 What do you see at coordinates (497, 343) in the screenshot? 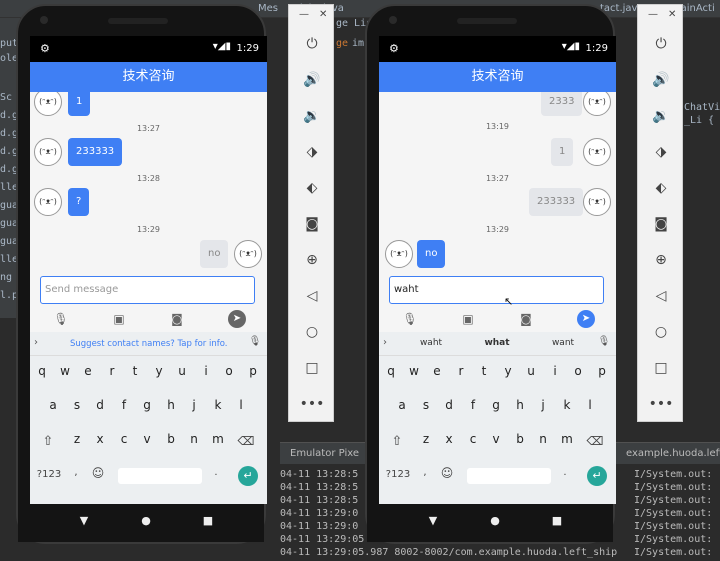
I see `suggestion-word: what` at bounding box center [497, 343].